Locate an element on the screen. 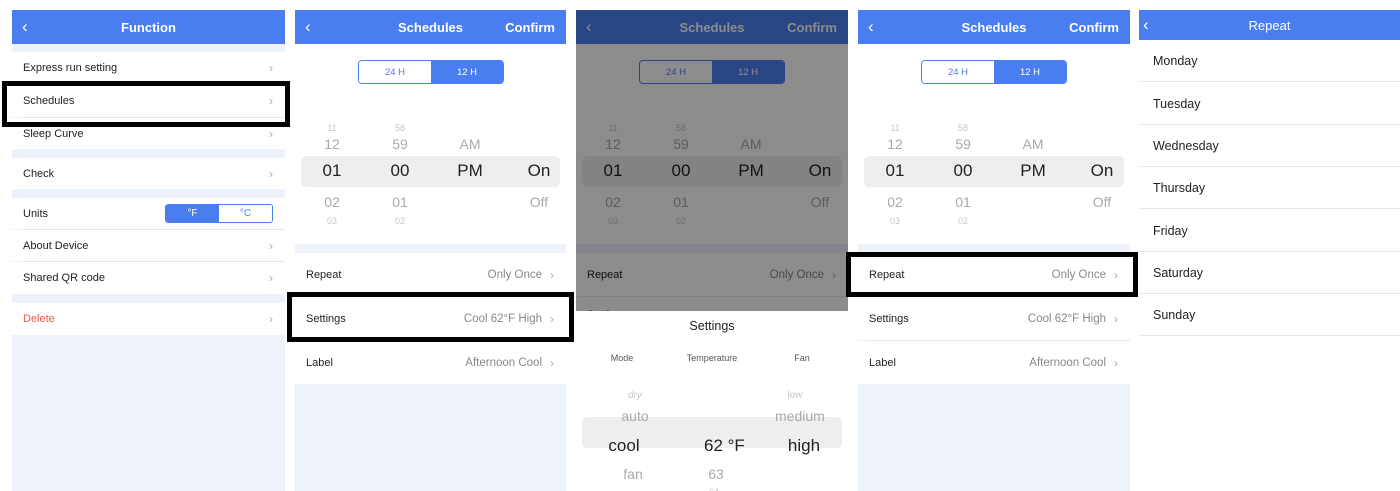 This screenshot has width=1400, height=491. day-option-saturday: Saturday is located at coordinates (1269, 273).